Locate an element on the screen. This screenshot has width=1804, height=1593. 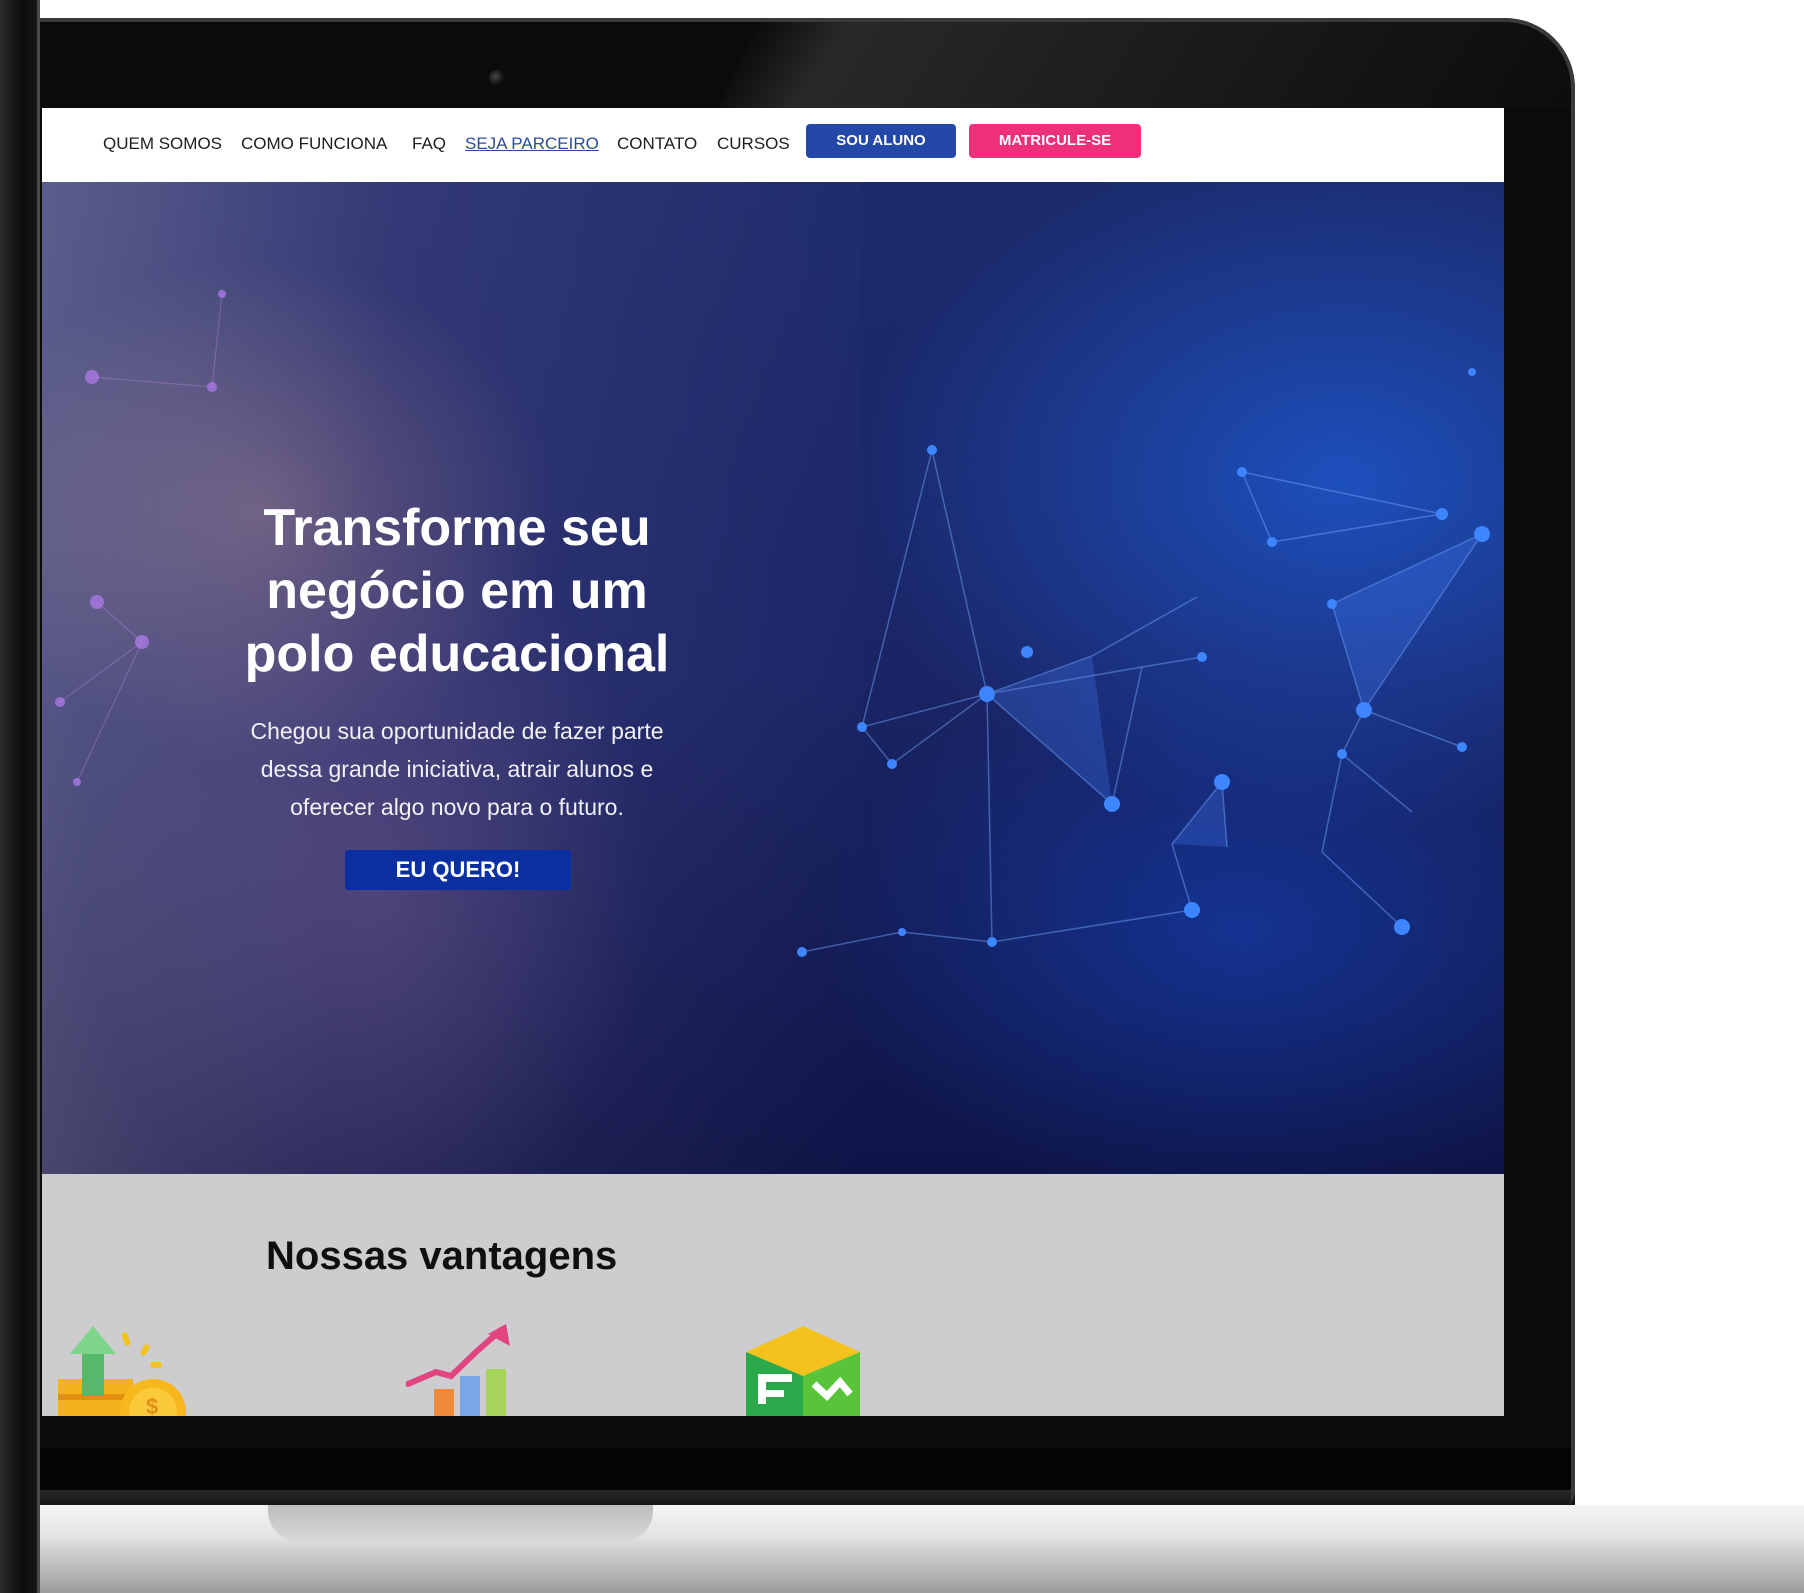
nav-quem-somos: QUEM SOMOS is located at coordinates (162, 144).